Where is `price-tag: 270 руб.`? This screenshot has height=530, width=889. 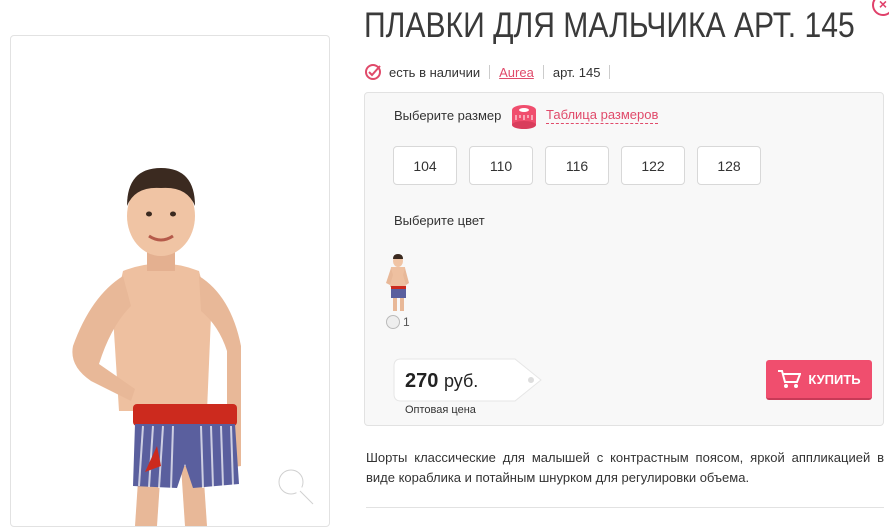
price-tag: 270 руб. is located at coordinates (468, 380).